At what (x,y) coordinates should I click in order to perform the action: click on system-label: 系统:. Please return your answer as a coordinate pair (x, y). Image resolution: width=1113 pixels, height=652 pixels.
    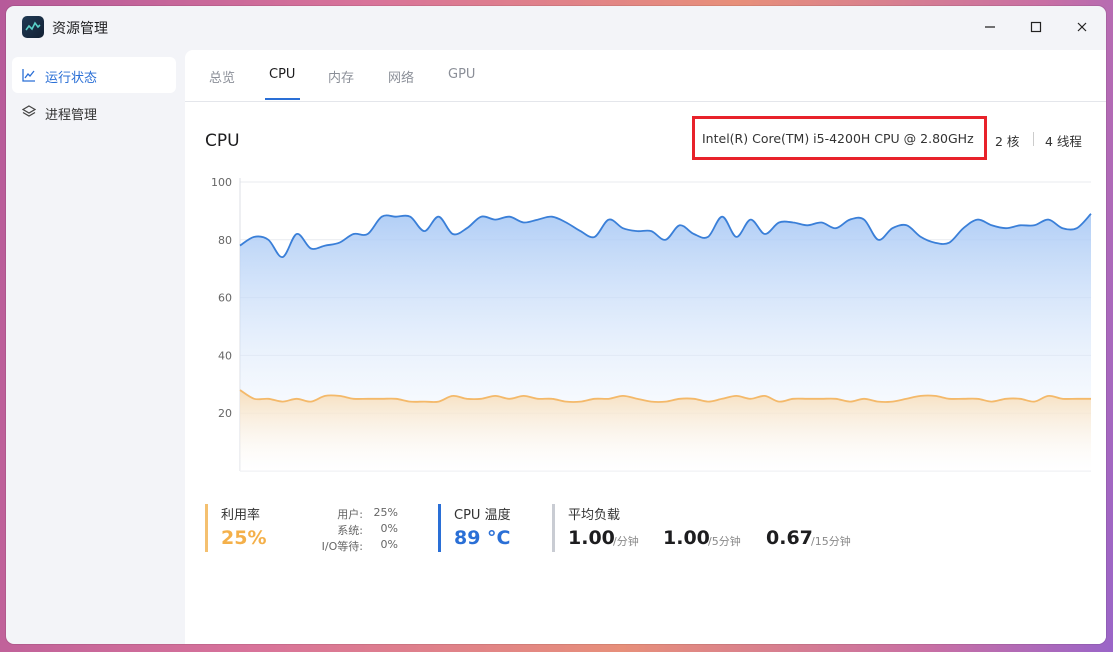
    Looking at the image, I should click on (350, 530).